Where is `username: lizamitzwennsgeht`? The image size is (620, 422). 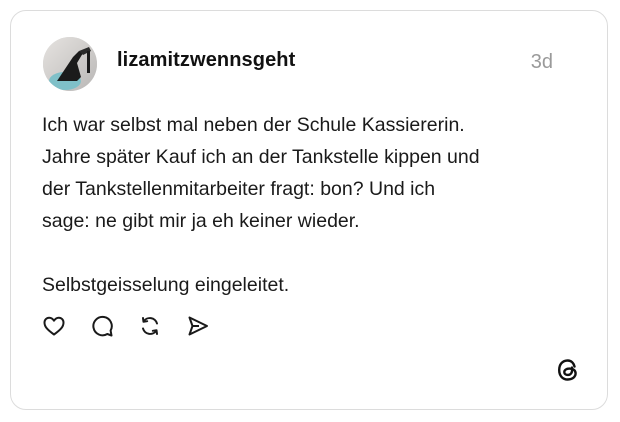
username: lizamitzwennsgeht is located at coordinates (206, 60).